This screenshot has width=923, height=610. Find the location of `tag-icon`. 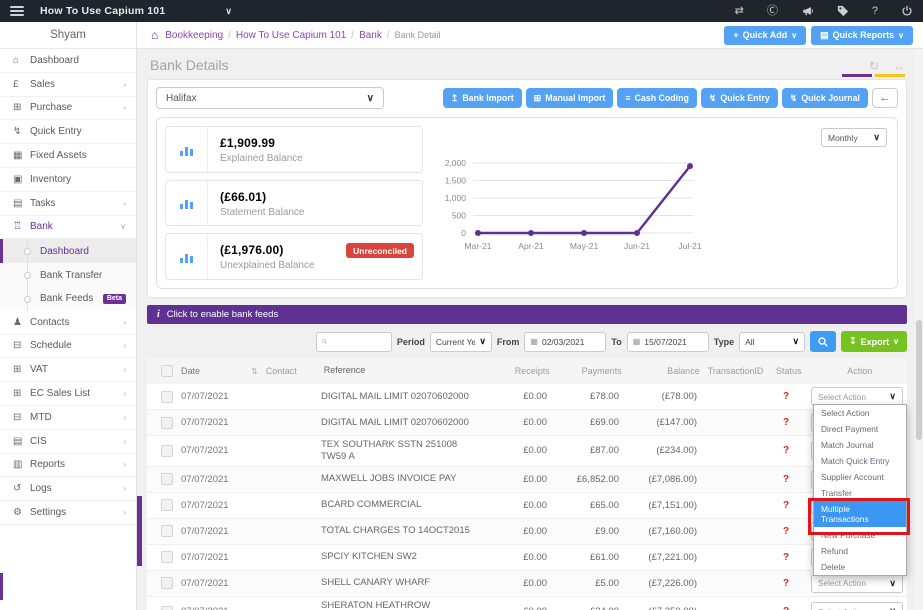

tag-icon is located at coordinates (843, 11).